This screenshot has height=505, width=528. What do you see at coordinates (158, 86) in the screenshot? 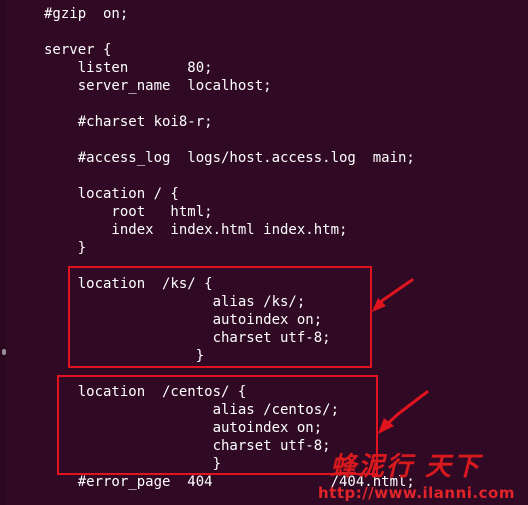
I see `config-line: server_name localhost;` at bounding box center [158, 86].